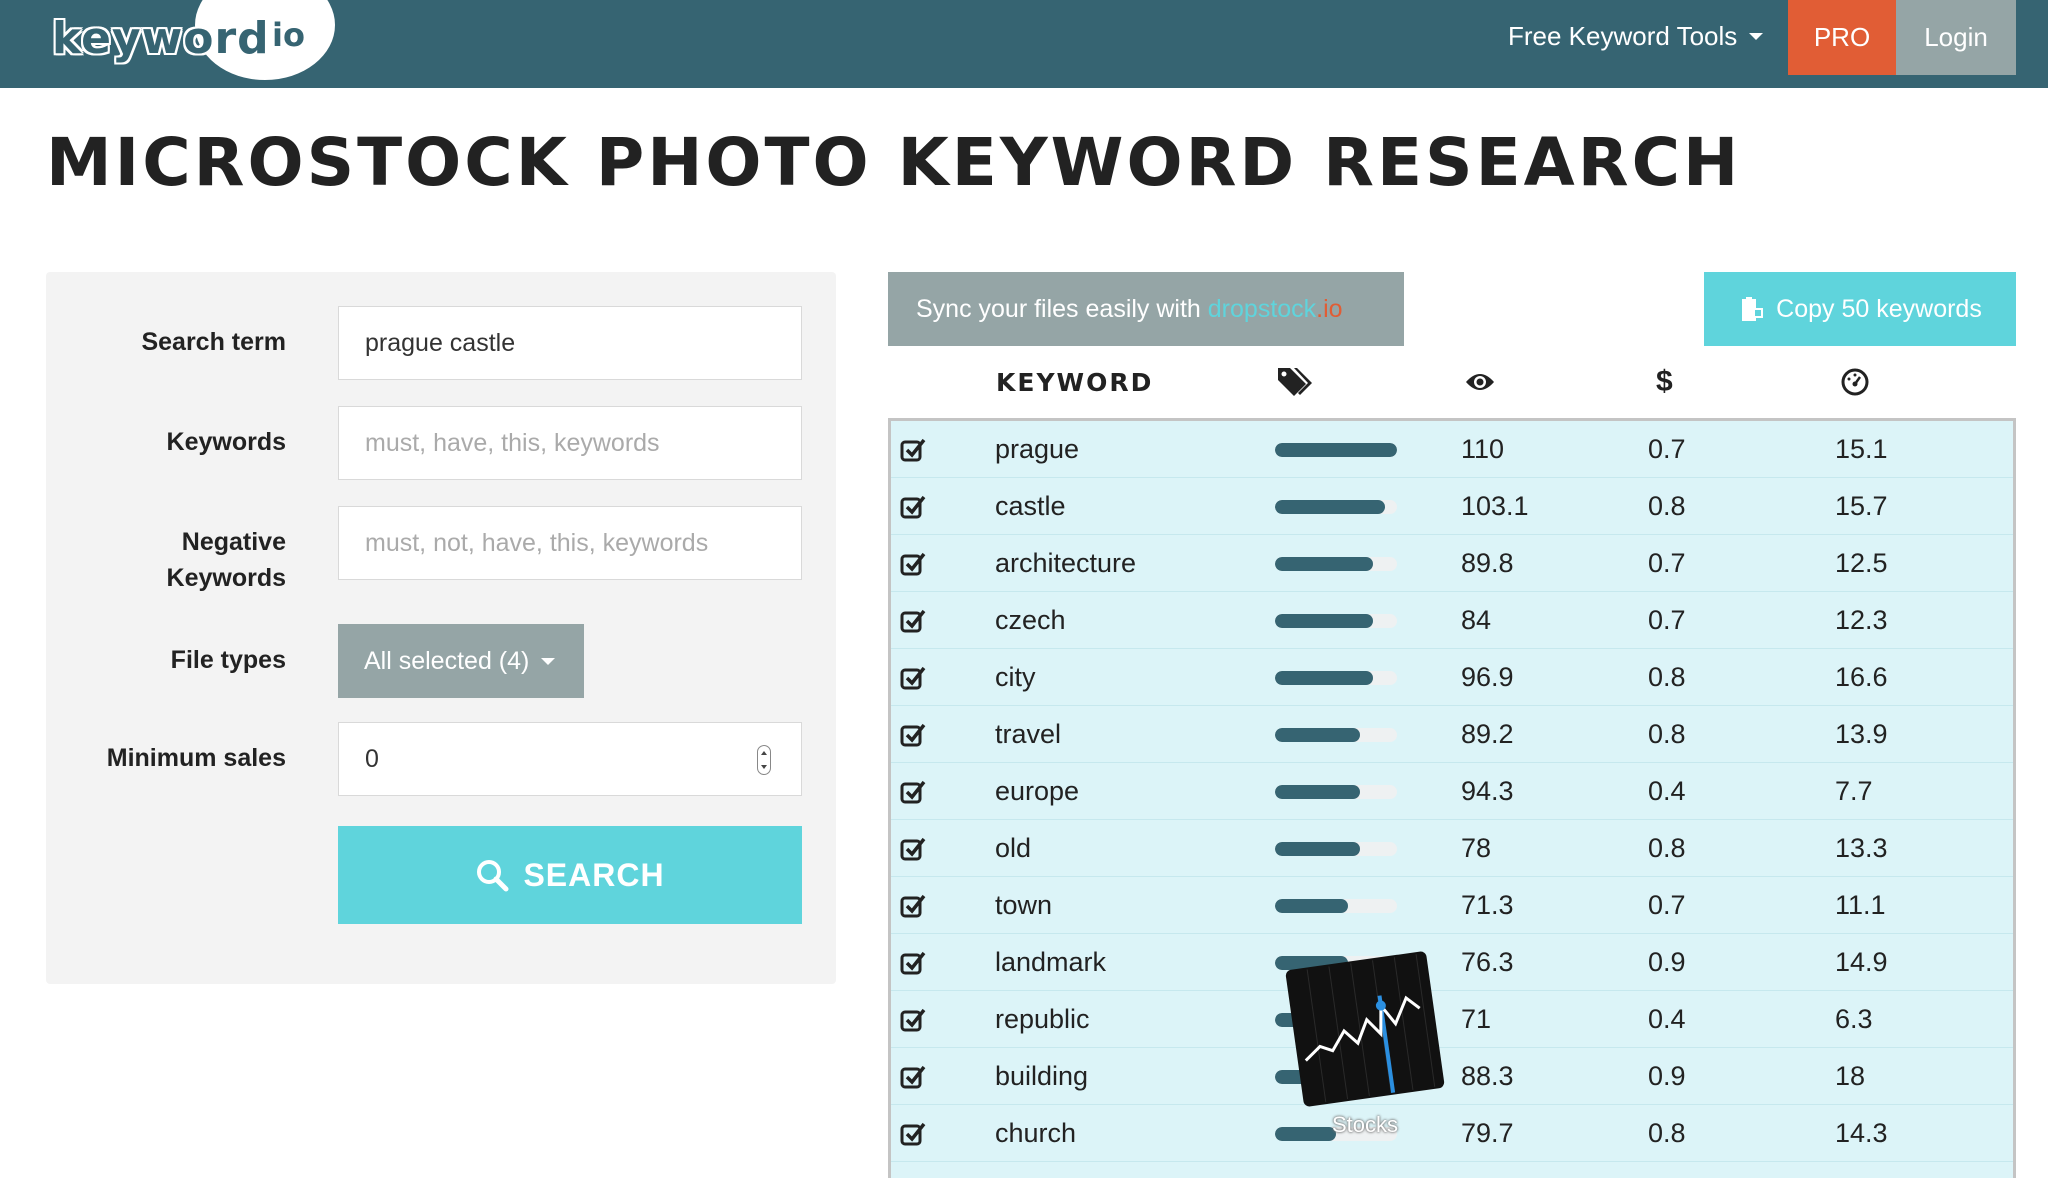 The width and height of the screenshot is (2048, 1178). Describe the element at coordinates (1050, 962) in the screenshot. I see `keyword-cell: landmark` at that location.